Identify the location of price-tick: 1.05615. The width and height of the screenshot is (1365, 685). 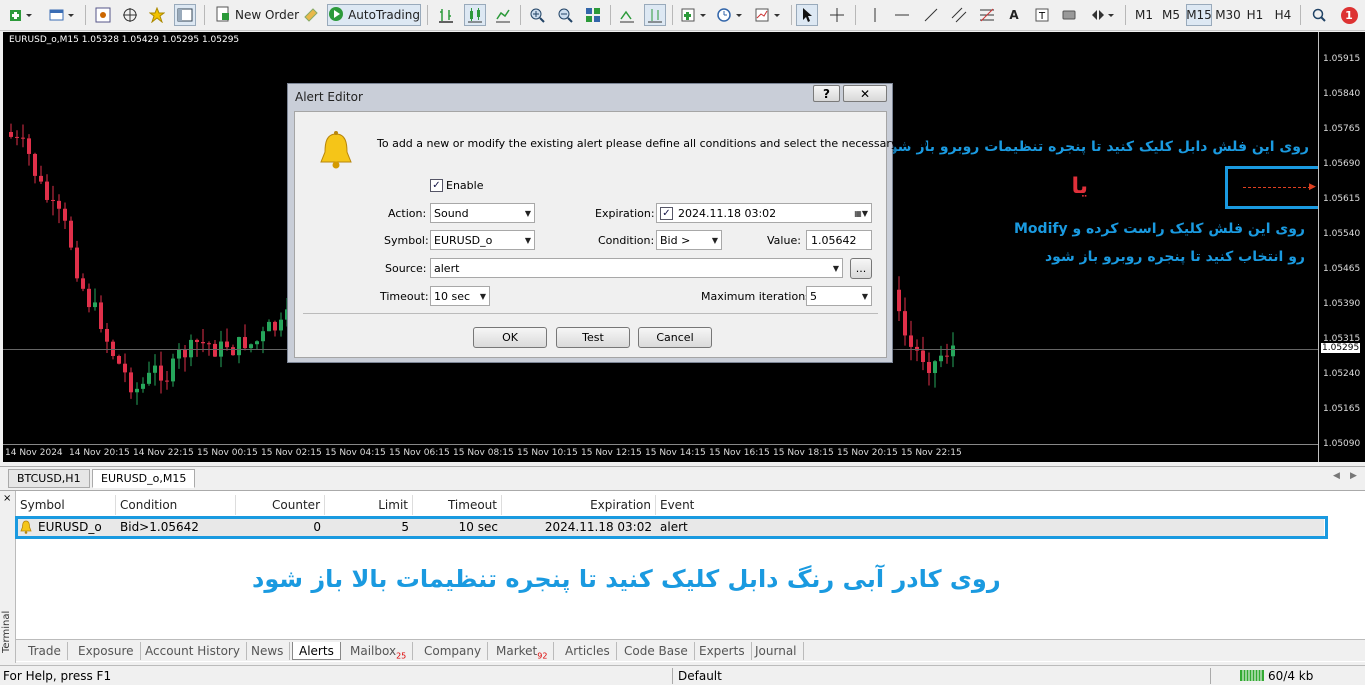
(1342, 199).